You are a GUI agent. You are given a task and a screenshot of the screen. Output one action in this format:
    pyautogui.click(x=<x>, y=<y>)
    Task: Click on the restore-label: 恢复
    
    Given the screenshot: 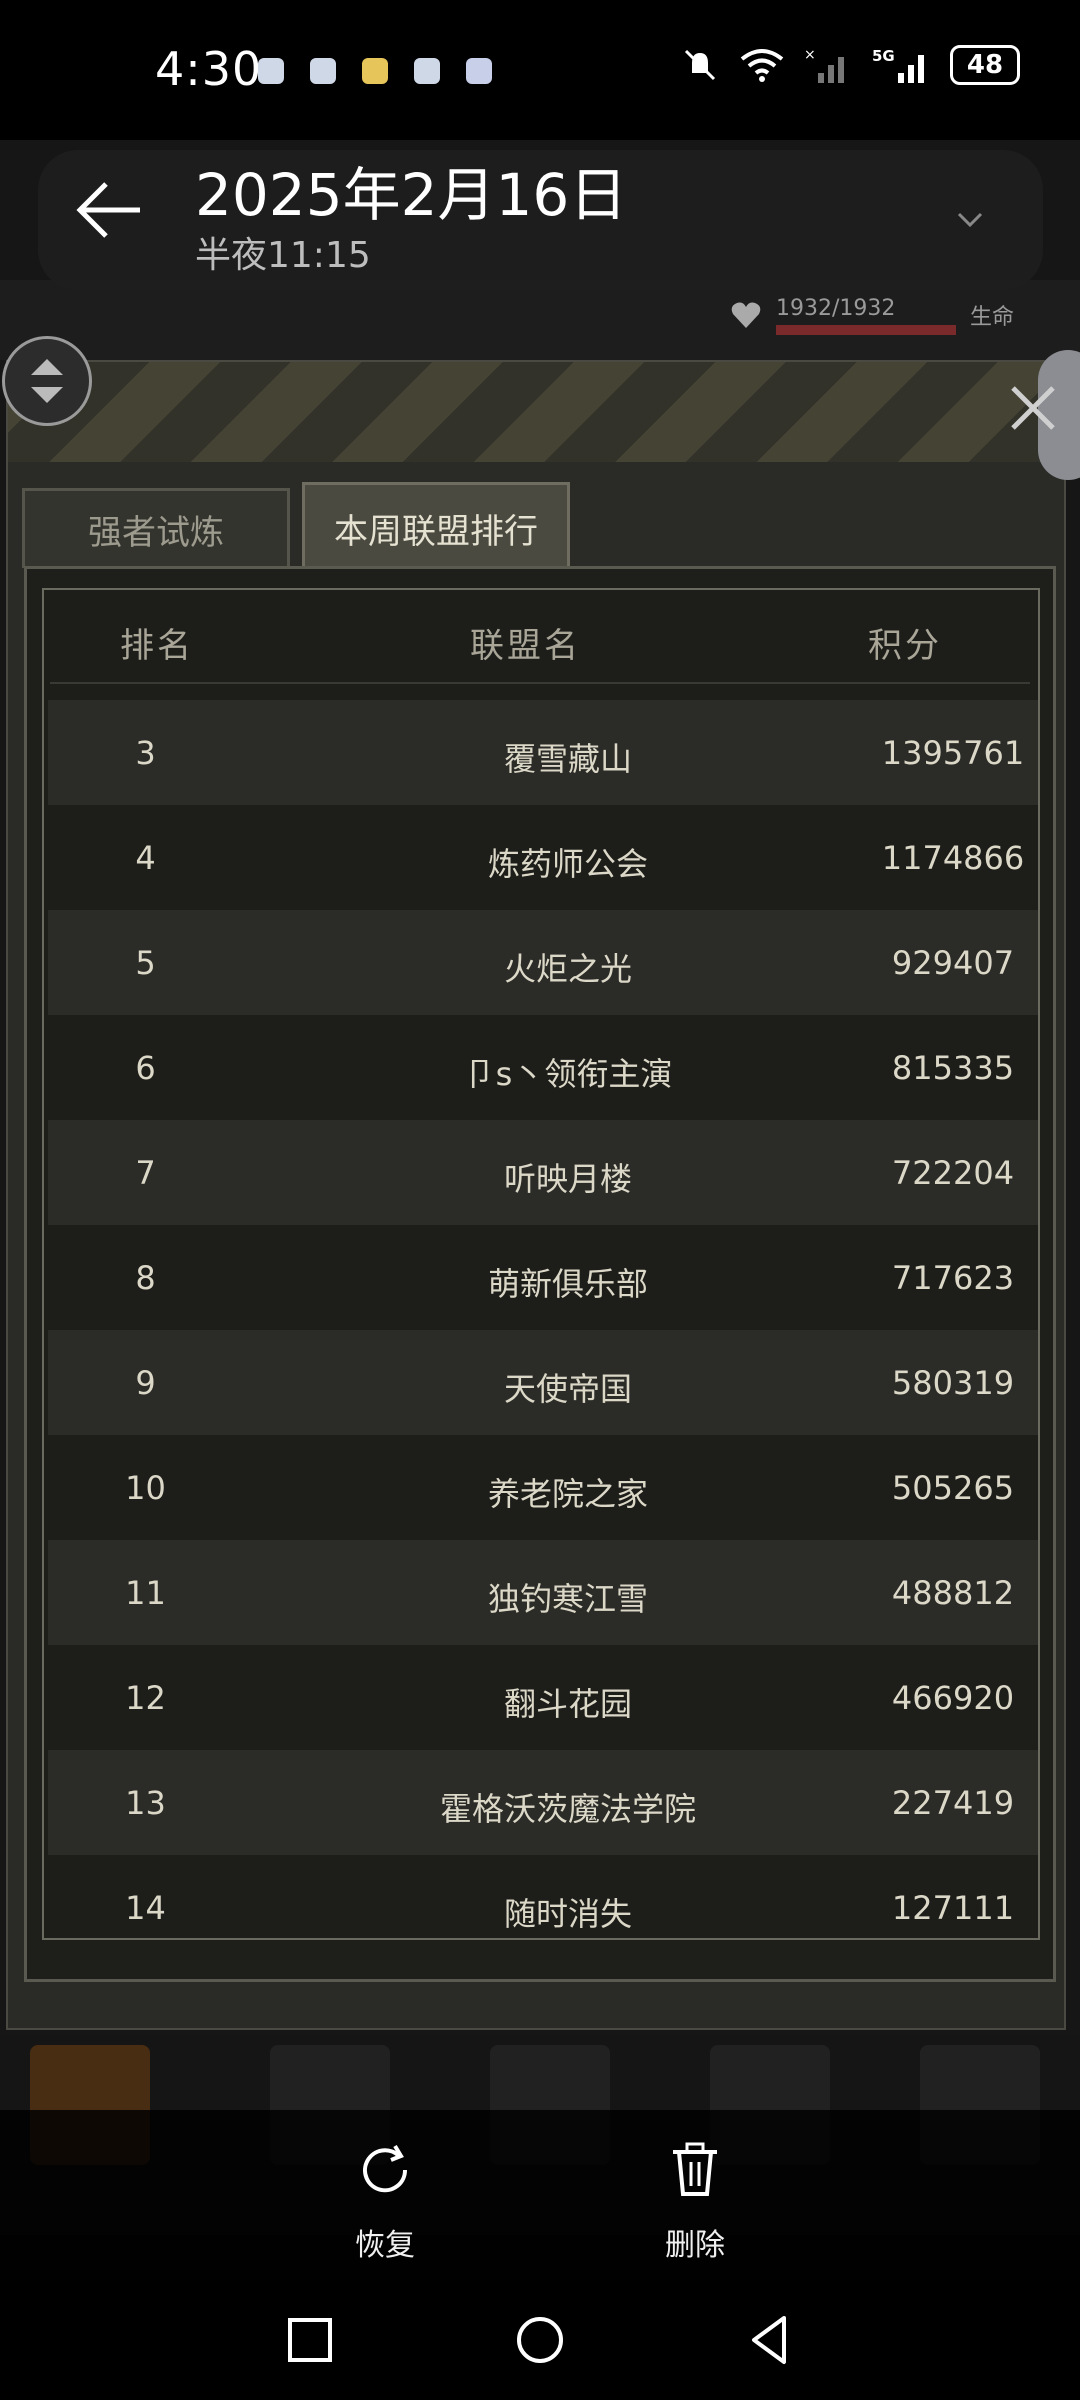 What is the action you would take?
    pyautogui.click(x=385, y=2245)
    